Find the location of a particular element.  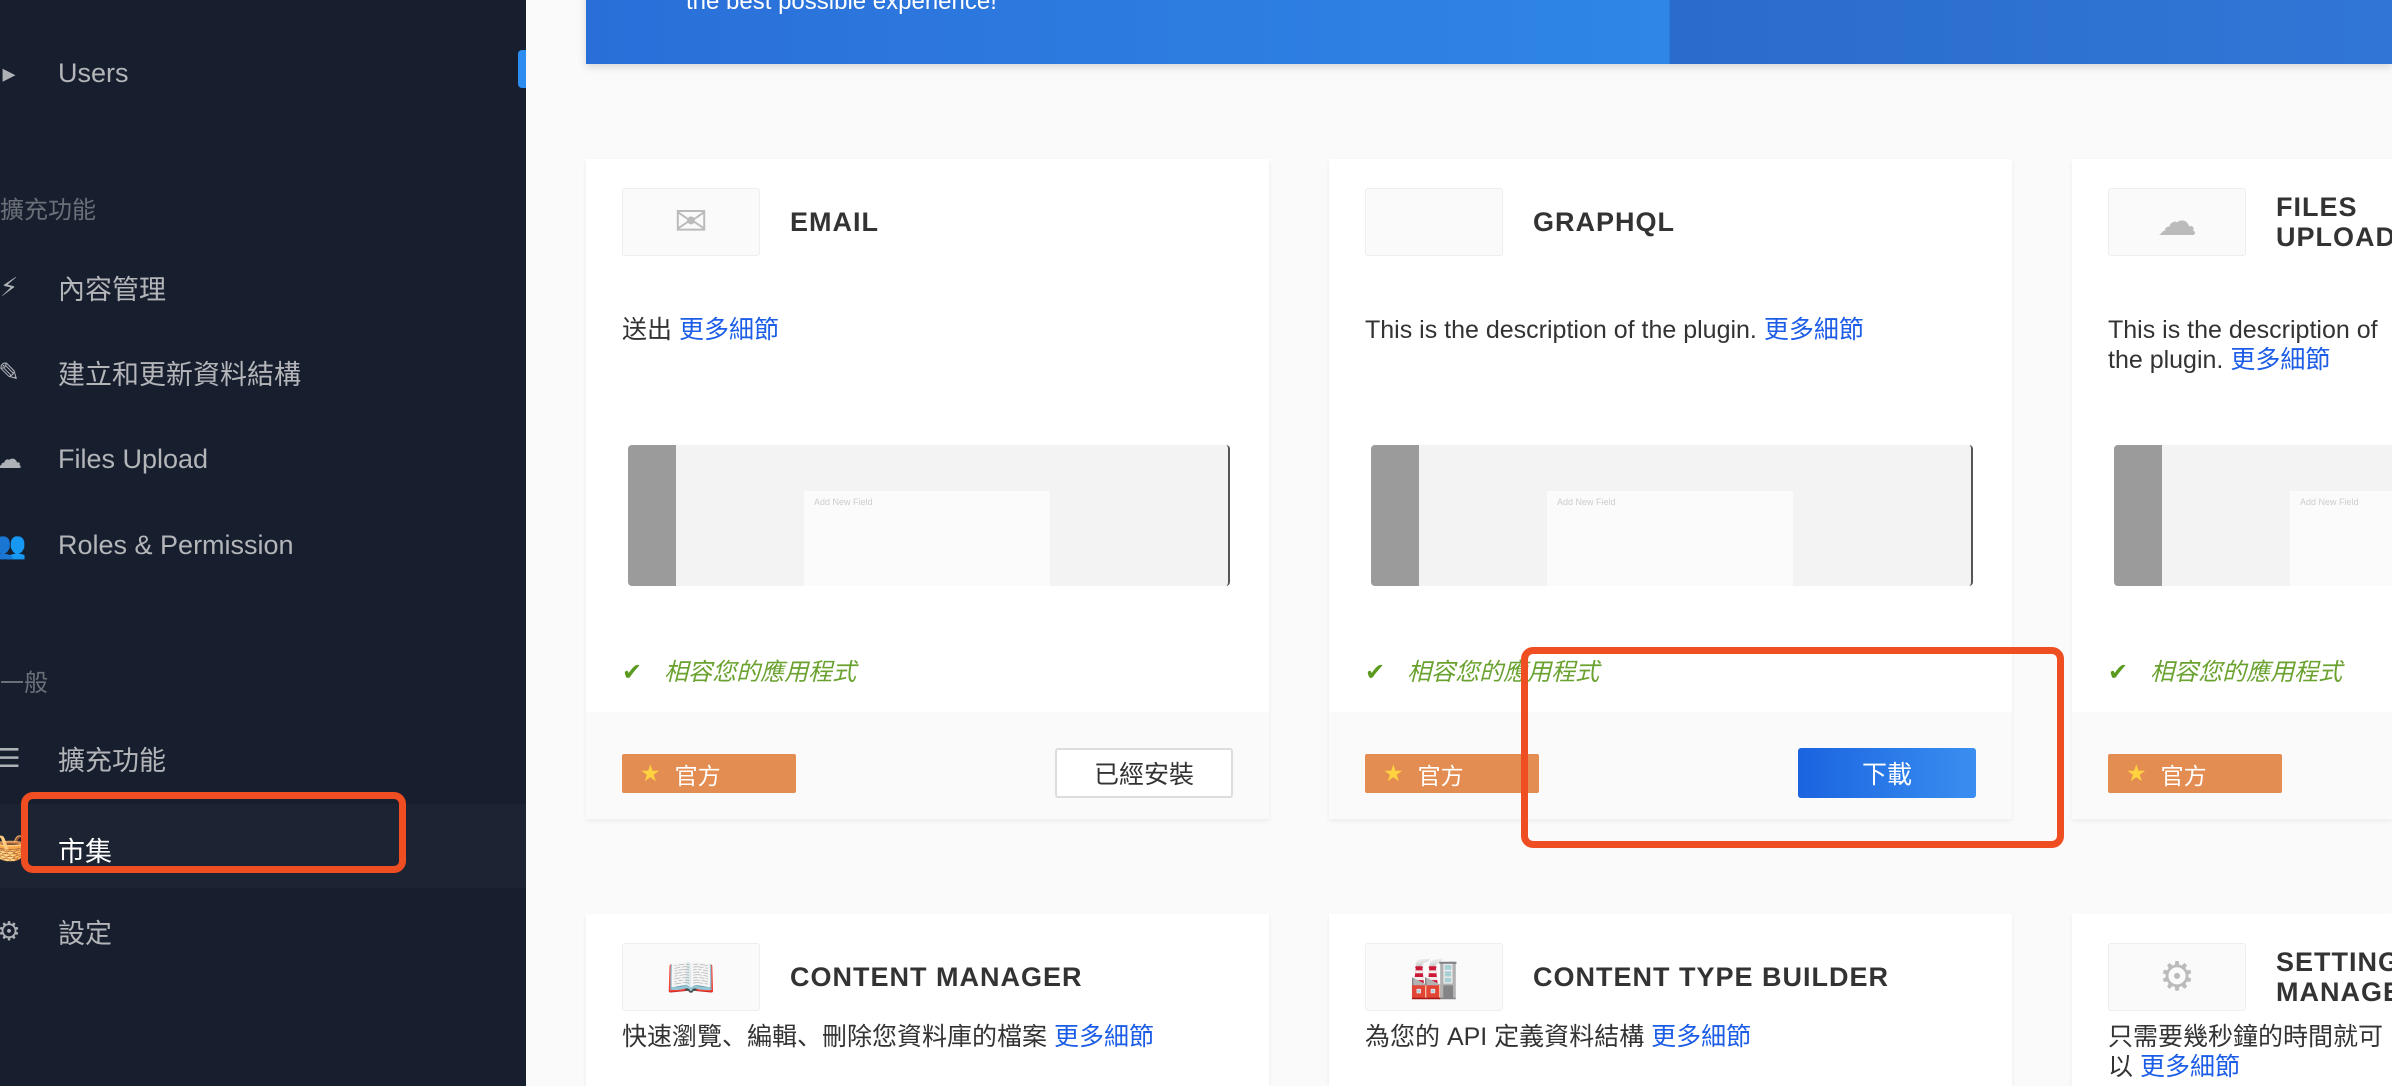

sidebar-item-content-manager: ⚡ 內容管理 is located at coordinates (263, 287).